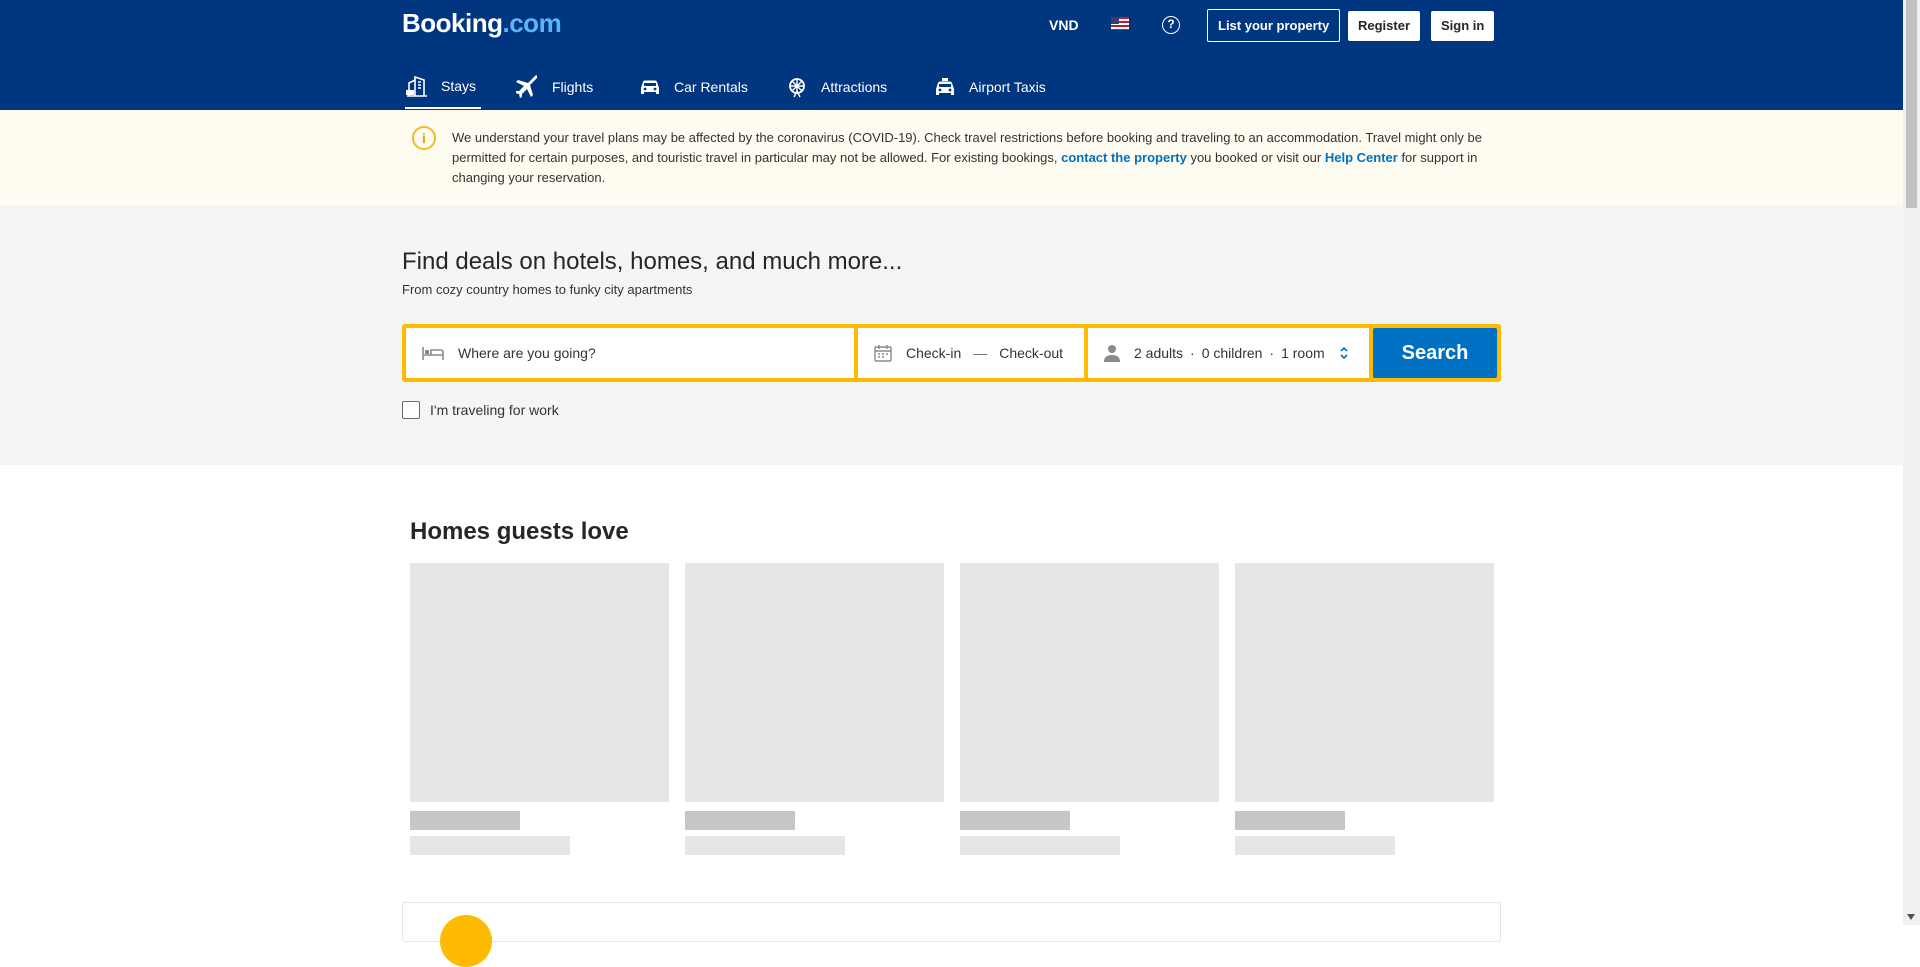 Image resolution: width=1920 pixels, height=967 pixels. Describe the element at coordinates (433, 353) in the screenshot. I see `bed-icon` at that location.